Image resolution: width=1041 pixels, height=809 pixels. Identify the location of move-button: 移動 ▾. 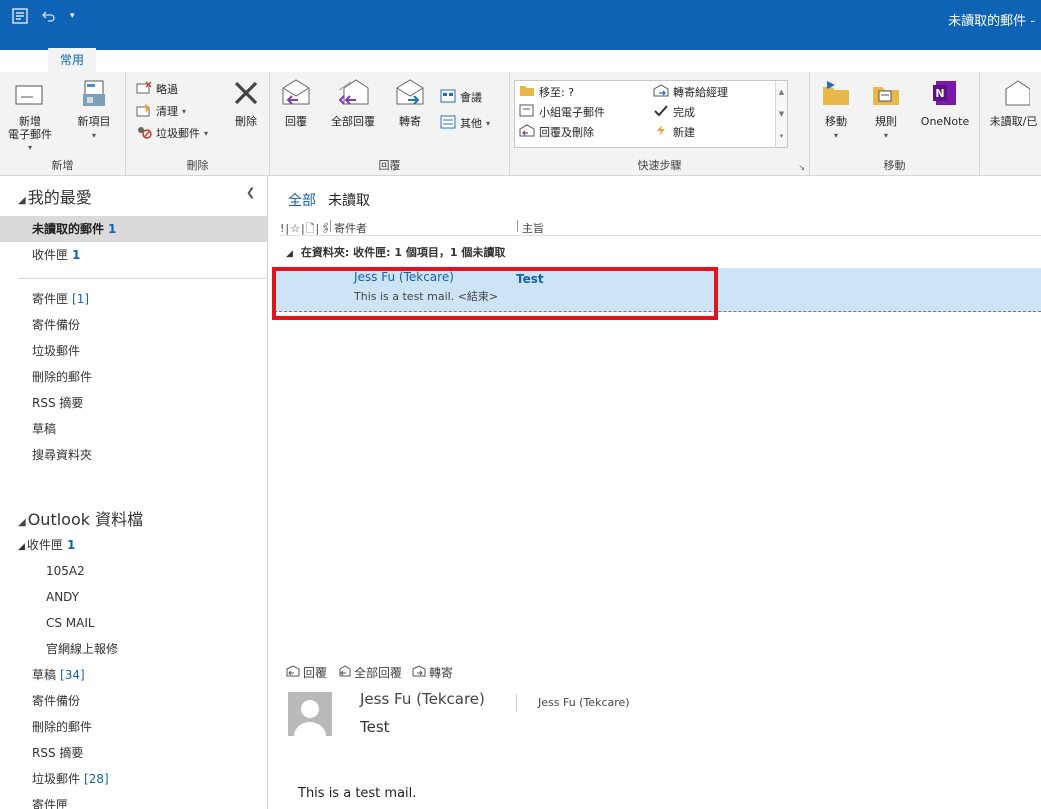
(836, 110).